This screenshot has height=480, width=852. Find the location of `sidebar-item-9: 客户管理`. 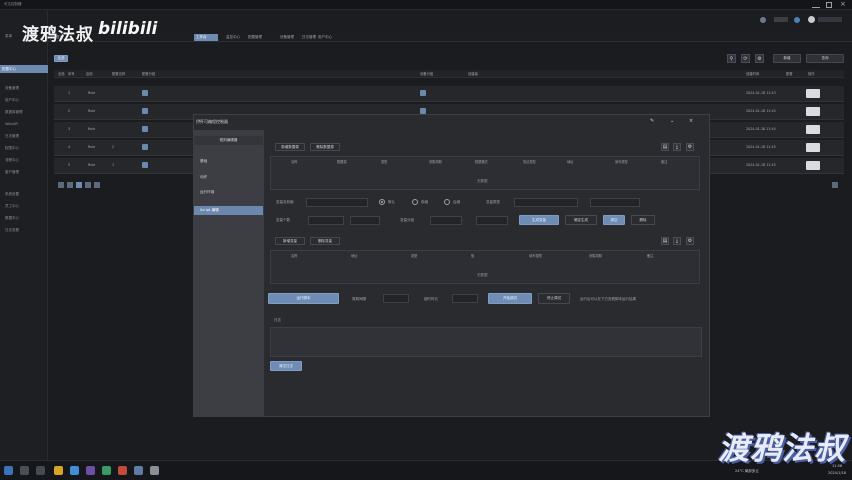

sidebar-item-9: 客户管理 is located at coordinates (25, 172).